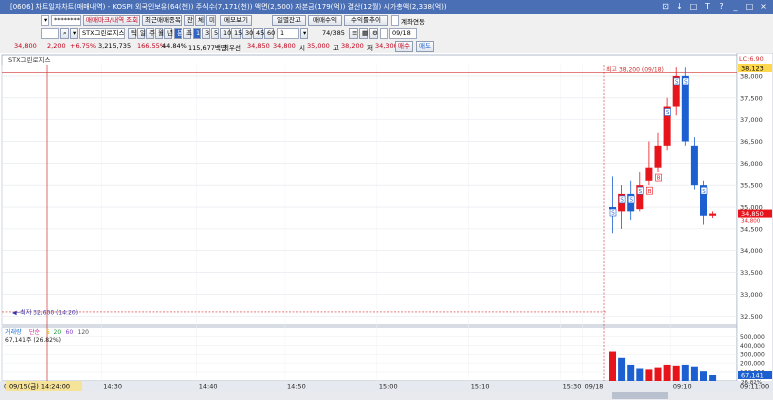 This screenshot has height=402, width=773. Describe the element at coordinates (208, 387) in the screenshot. I see `time-tick-label: 14:40` at that location.